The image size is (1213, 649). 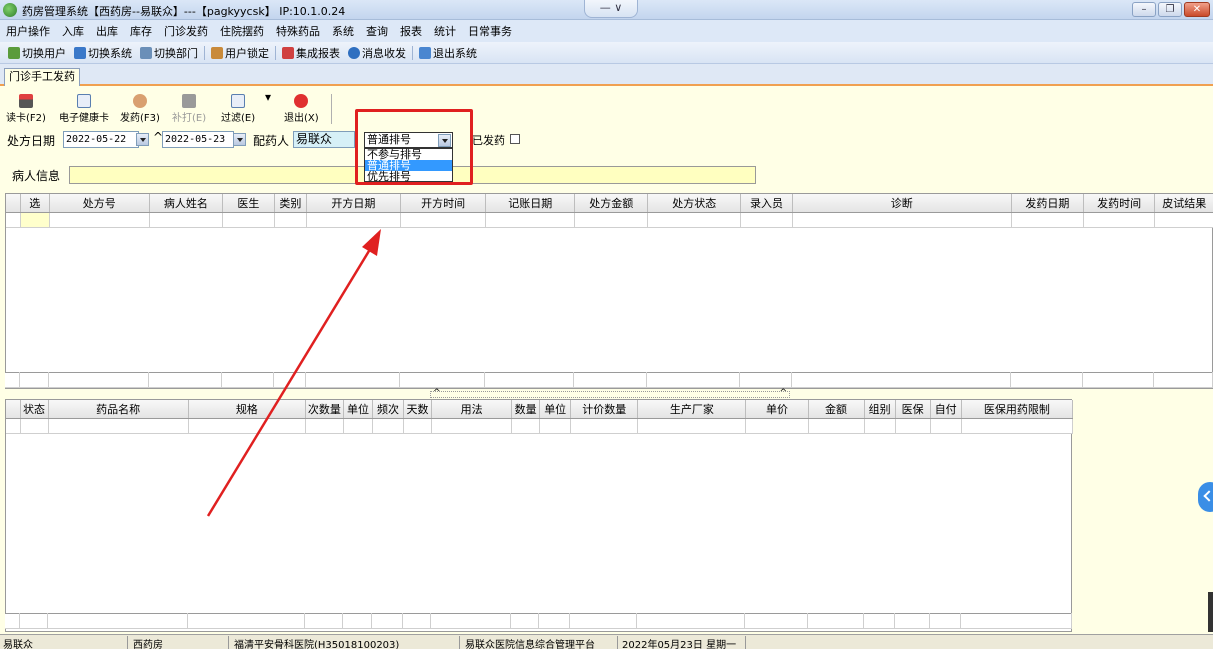 What do you see at coordinates (946, 409) in the screenshot?
I see `col-header: 自付` at bounding box center [946, 409].